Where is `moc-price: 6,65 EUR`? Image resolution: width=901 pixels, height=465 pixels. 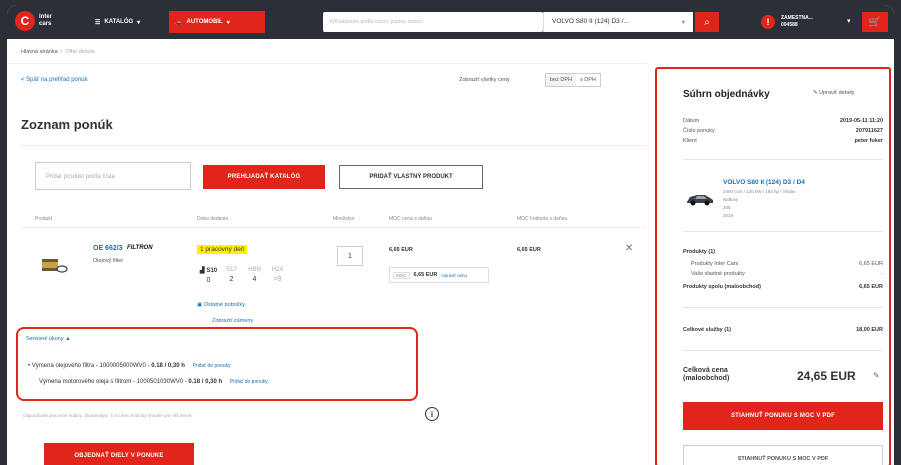
moc-price: 6,65 EUR is located at coordinates (425, 275).